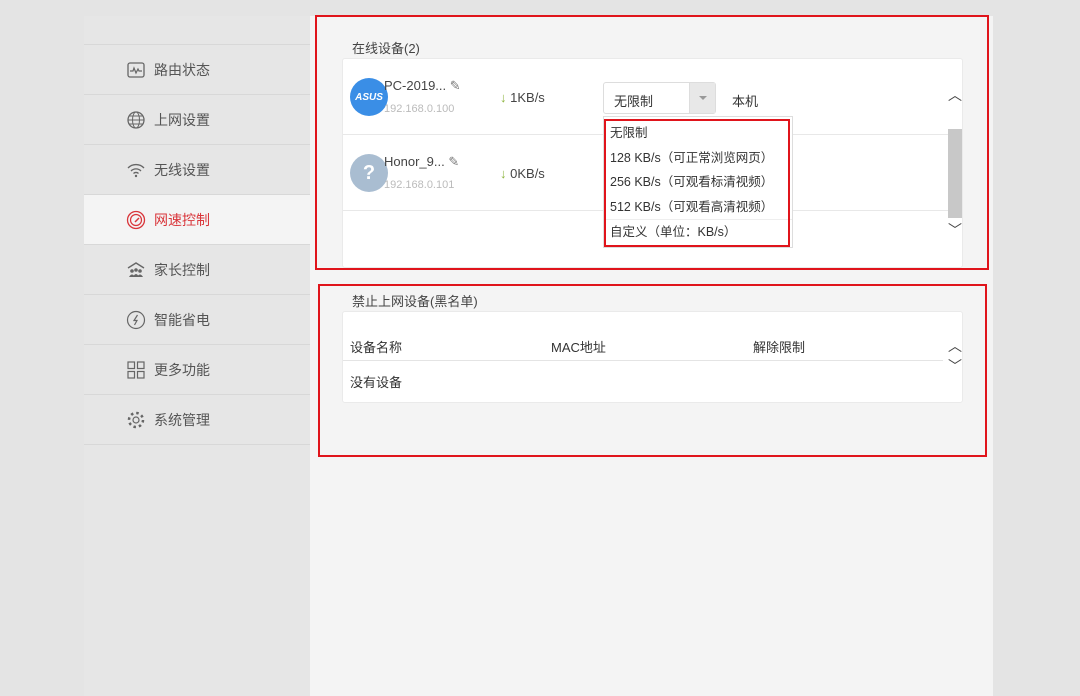 The image size is (1080, 696). What do you see at coordinates (745, 101) in the screenshot?
I see `this-device-label: 本机` at bounding box center [745, 101].